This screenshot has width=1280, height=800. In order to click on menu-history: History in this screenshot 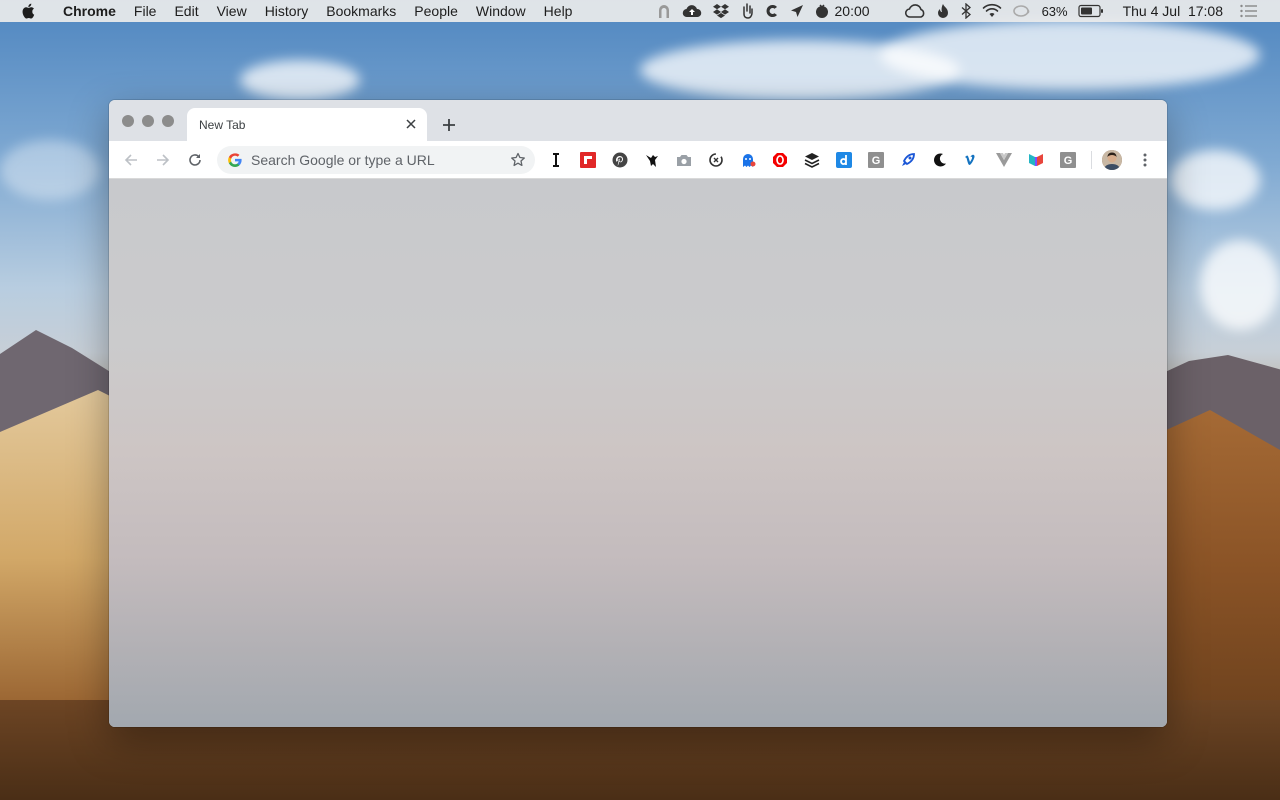, I will do `click(287, 11)`.